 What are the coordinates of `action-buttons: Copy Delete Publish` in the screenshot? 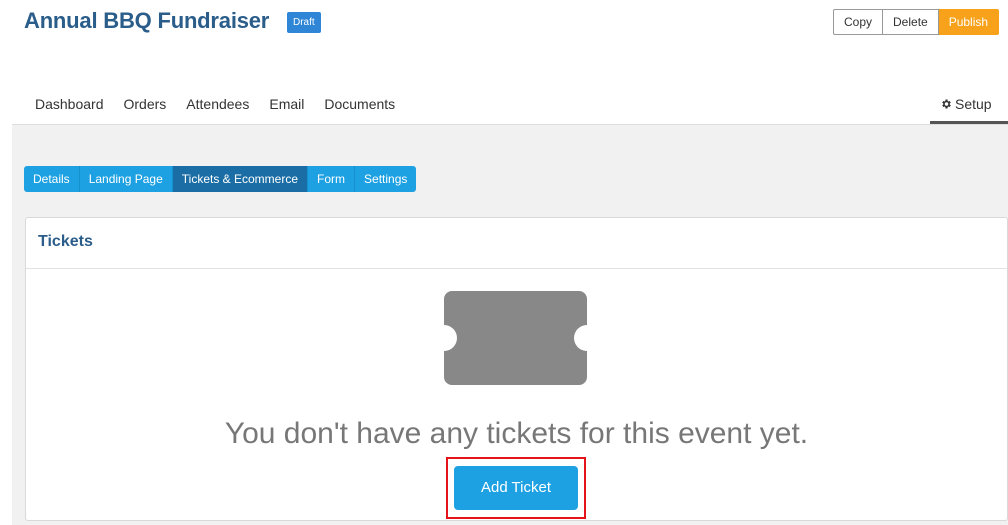 It's located at (916, 22).